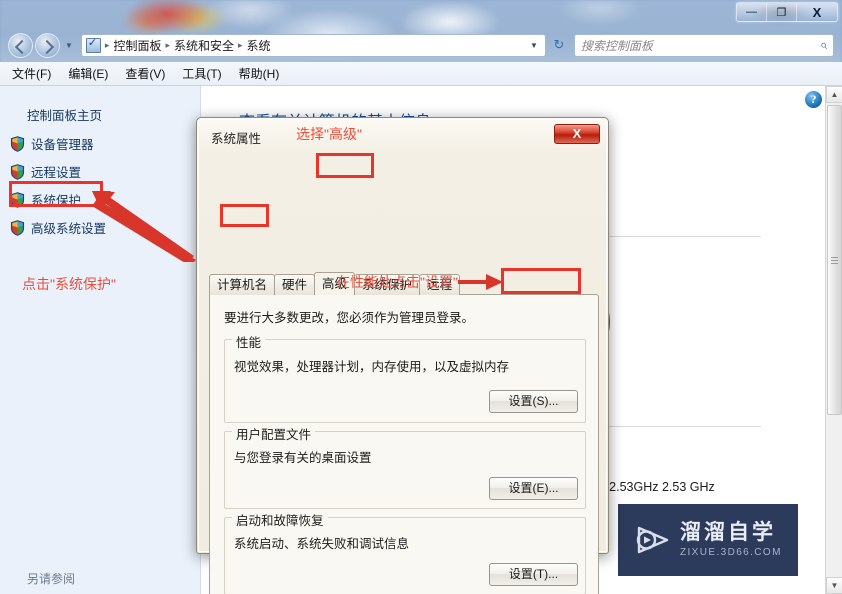 The height and width of the screenshot is (594, 842). Describe the element at coordinates (752, 12) in the screenshot. I see `minimize-button: —` at that location.